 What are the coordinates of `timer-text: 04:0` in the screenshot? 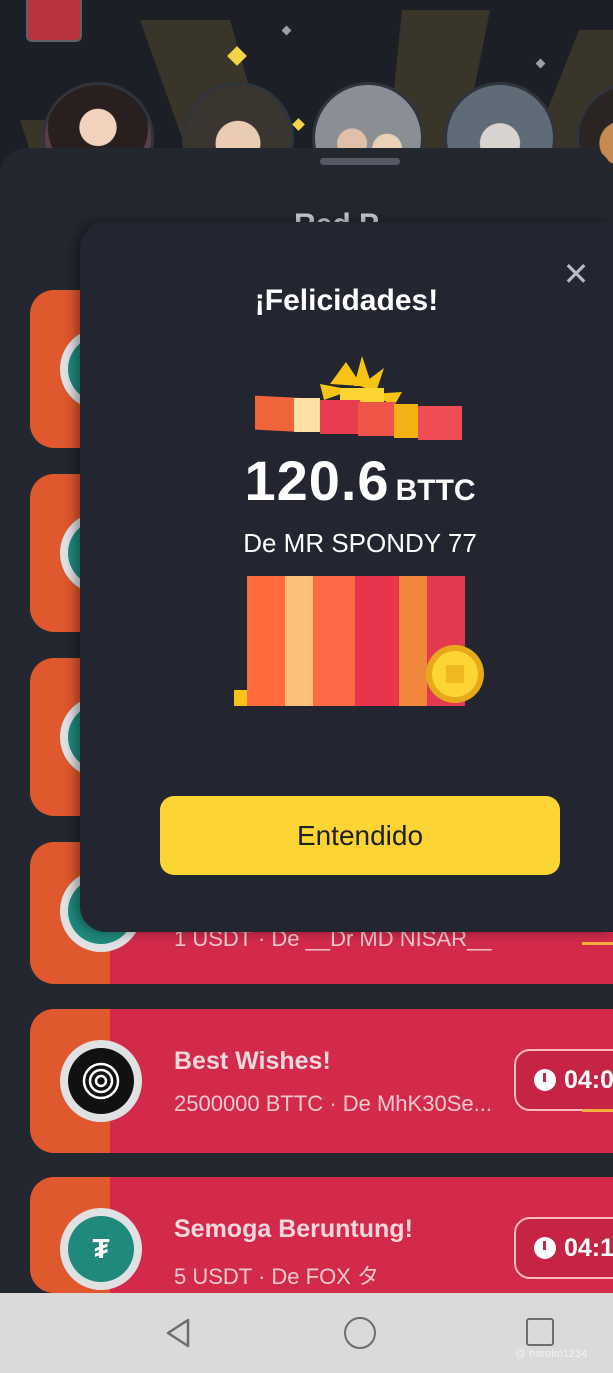 It's located at (588, 1079).